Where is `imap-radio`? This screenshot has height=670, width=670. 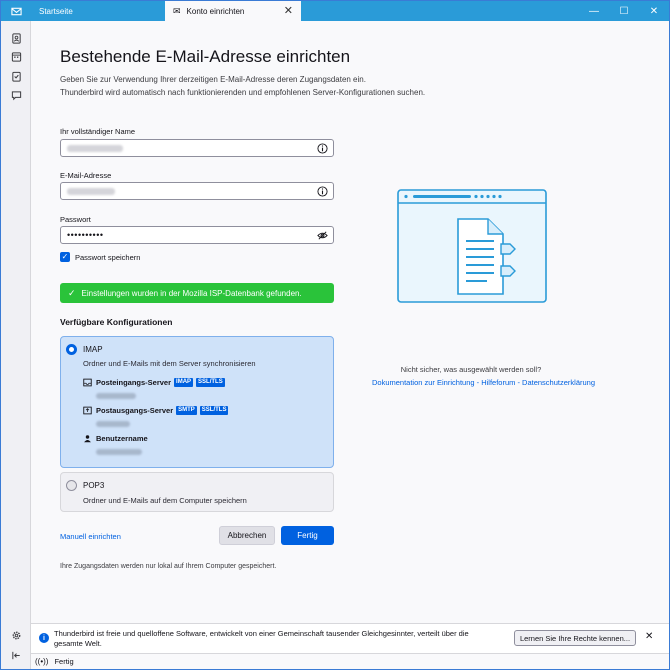 imap-radio is located at coordinates (71, 349).